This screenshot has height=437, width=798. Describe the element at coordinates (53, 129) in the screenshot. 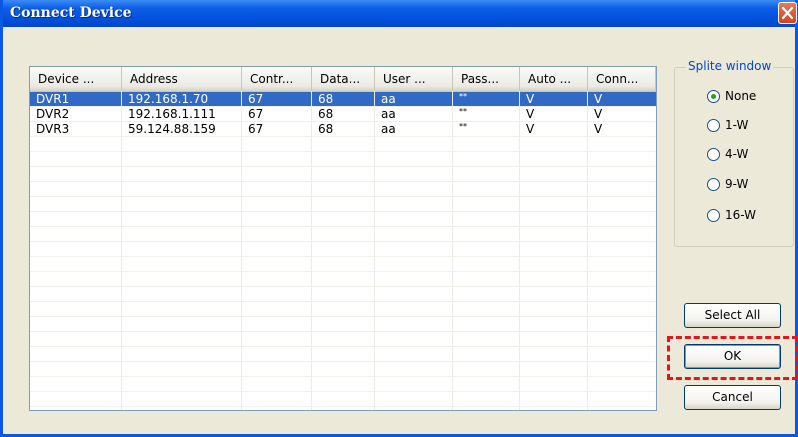

I see `table-cell: DVR3` at that location.